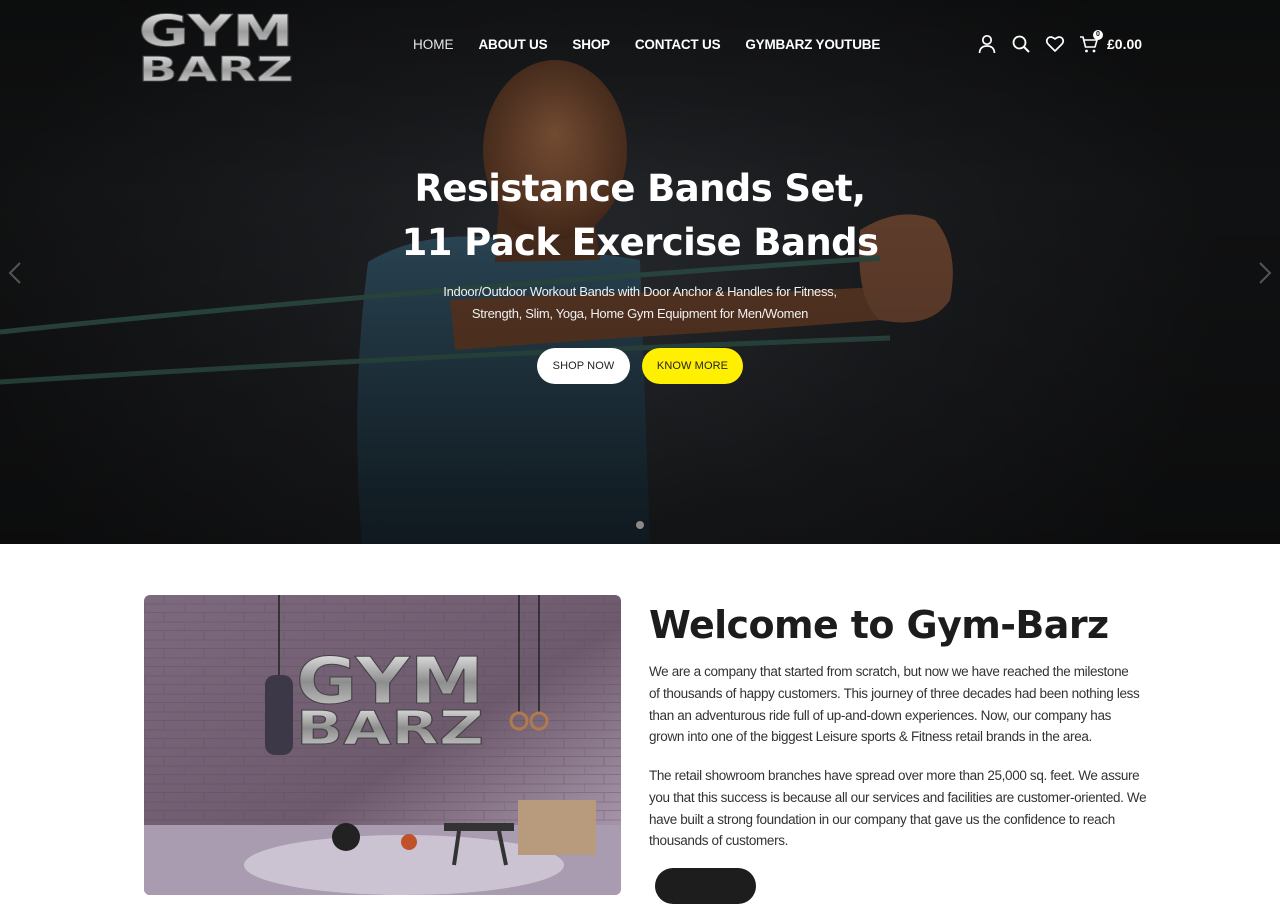 The width and height of the screenshot is (1280, 904). I want to click on hero-title-line2: 11 Pack Exercise Bands, so click(640, 242).